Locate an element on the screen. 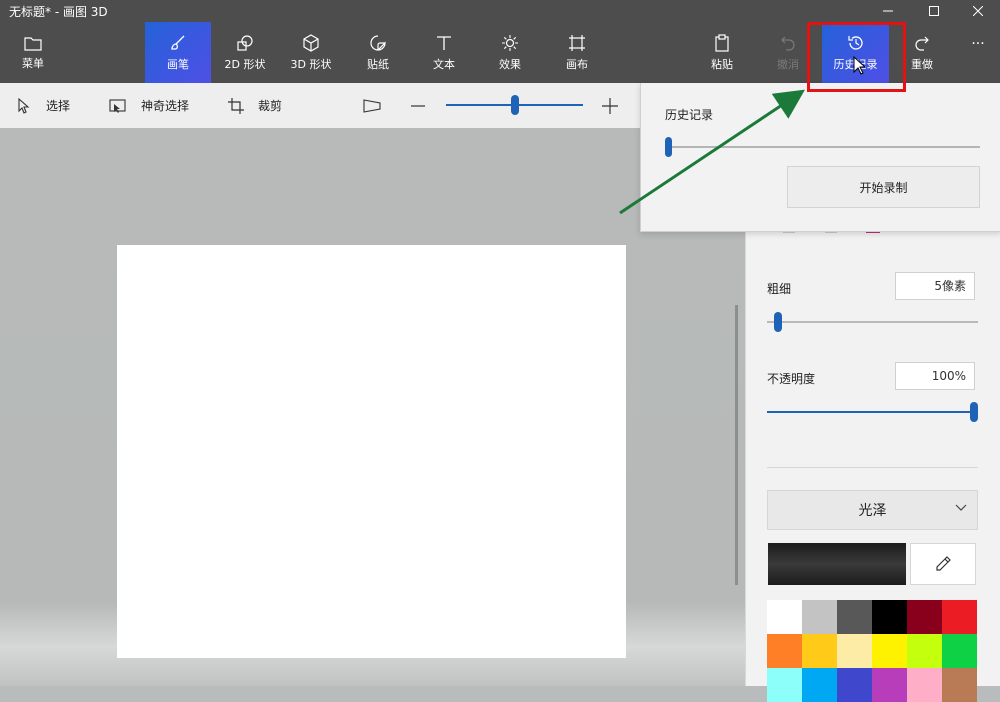 This screenshot has width=1000, height=702. thickness-label: 粗细 is located at coordinates (779, 289).